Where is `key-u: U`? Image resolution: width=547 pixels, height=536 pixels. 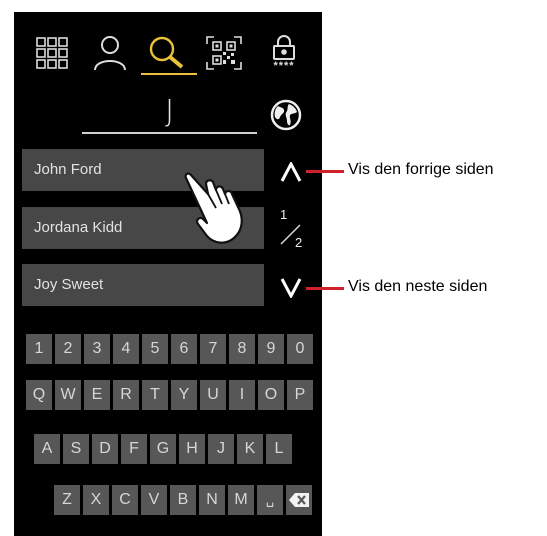 key-u: U is located at coordinates (213, 395).